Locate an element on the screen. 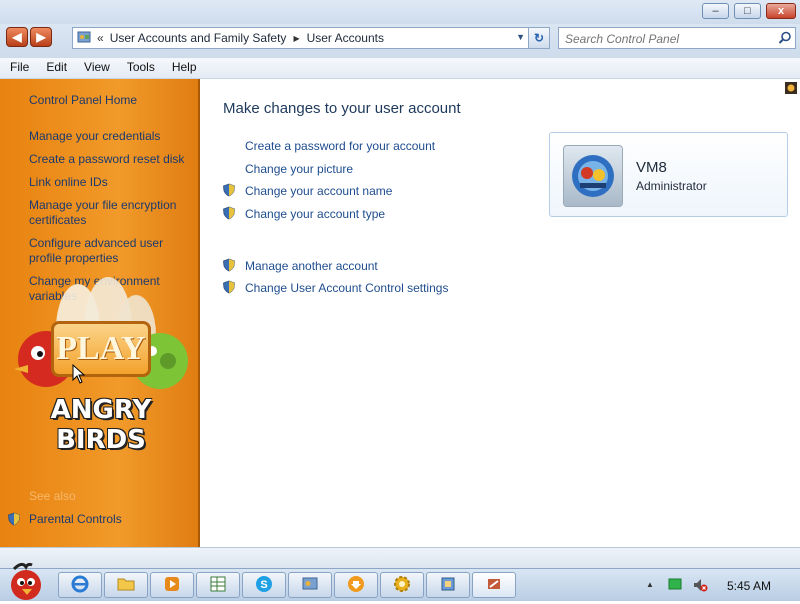 Image resolution: width=800 pixels, height=604 pixels. search-icon is located at coordinates (785, 39).